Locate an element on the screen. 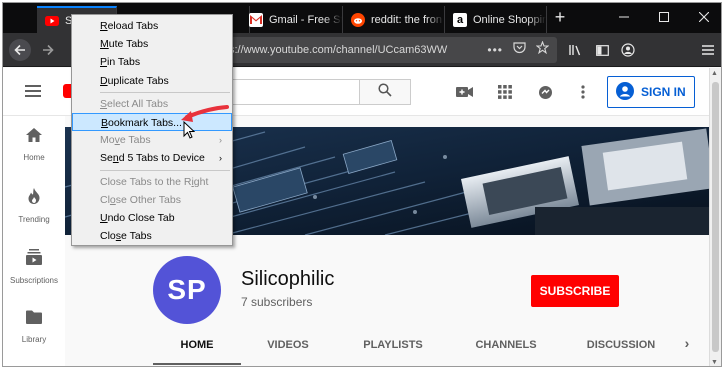  menu-item-mute-tabs: Mute Tabs is located at coordinates (152, 44).